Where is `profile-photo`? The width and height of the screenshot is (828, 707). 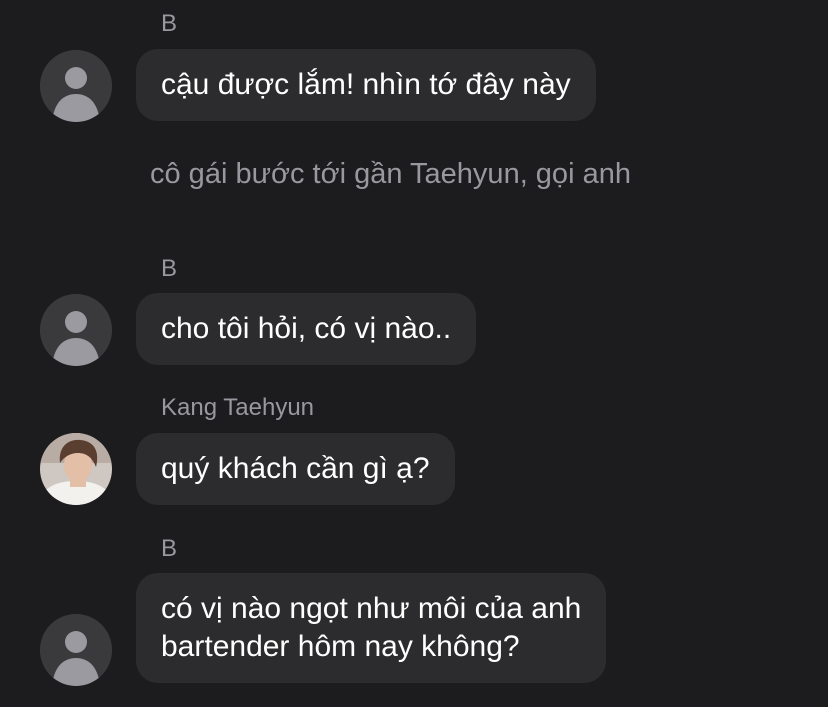
profile-photo is located at coordinates (76, 469).